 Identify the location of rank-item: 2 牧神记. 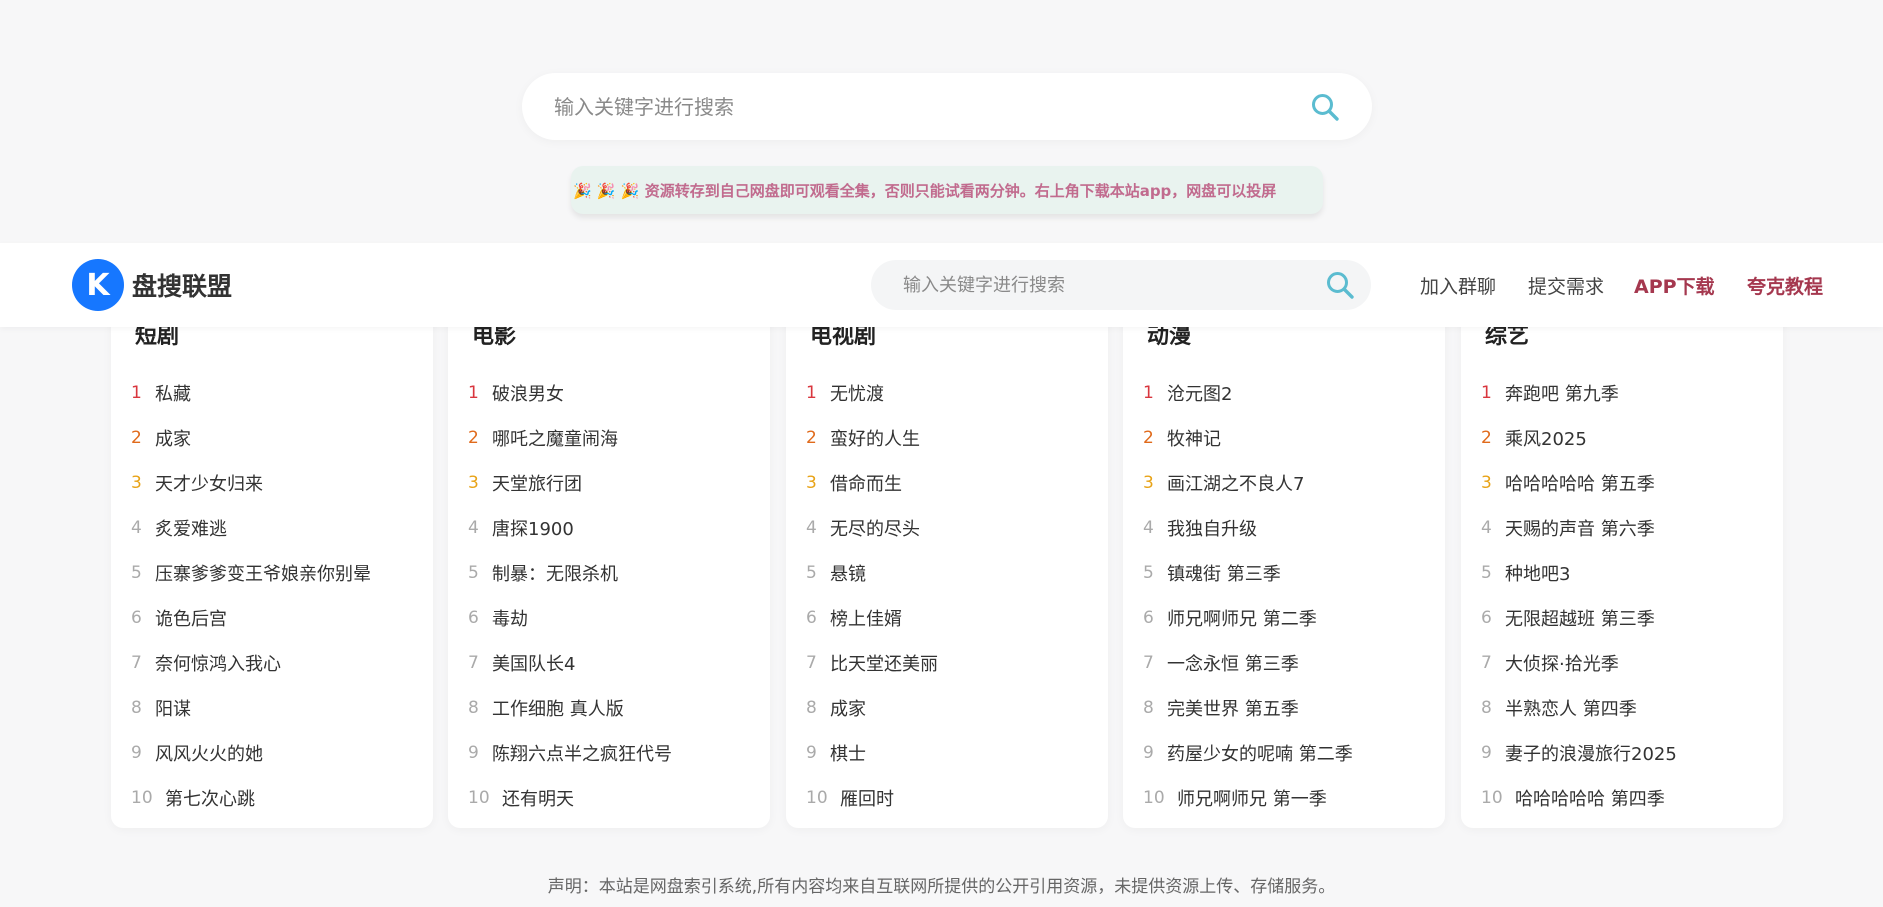
(1293, 437).